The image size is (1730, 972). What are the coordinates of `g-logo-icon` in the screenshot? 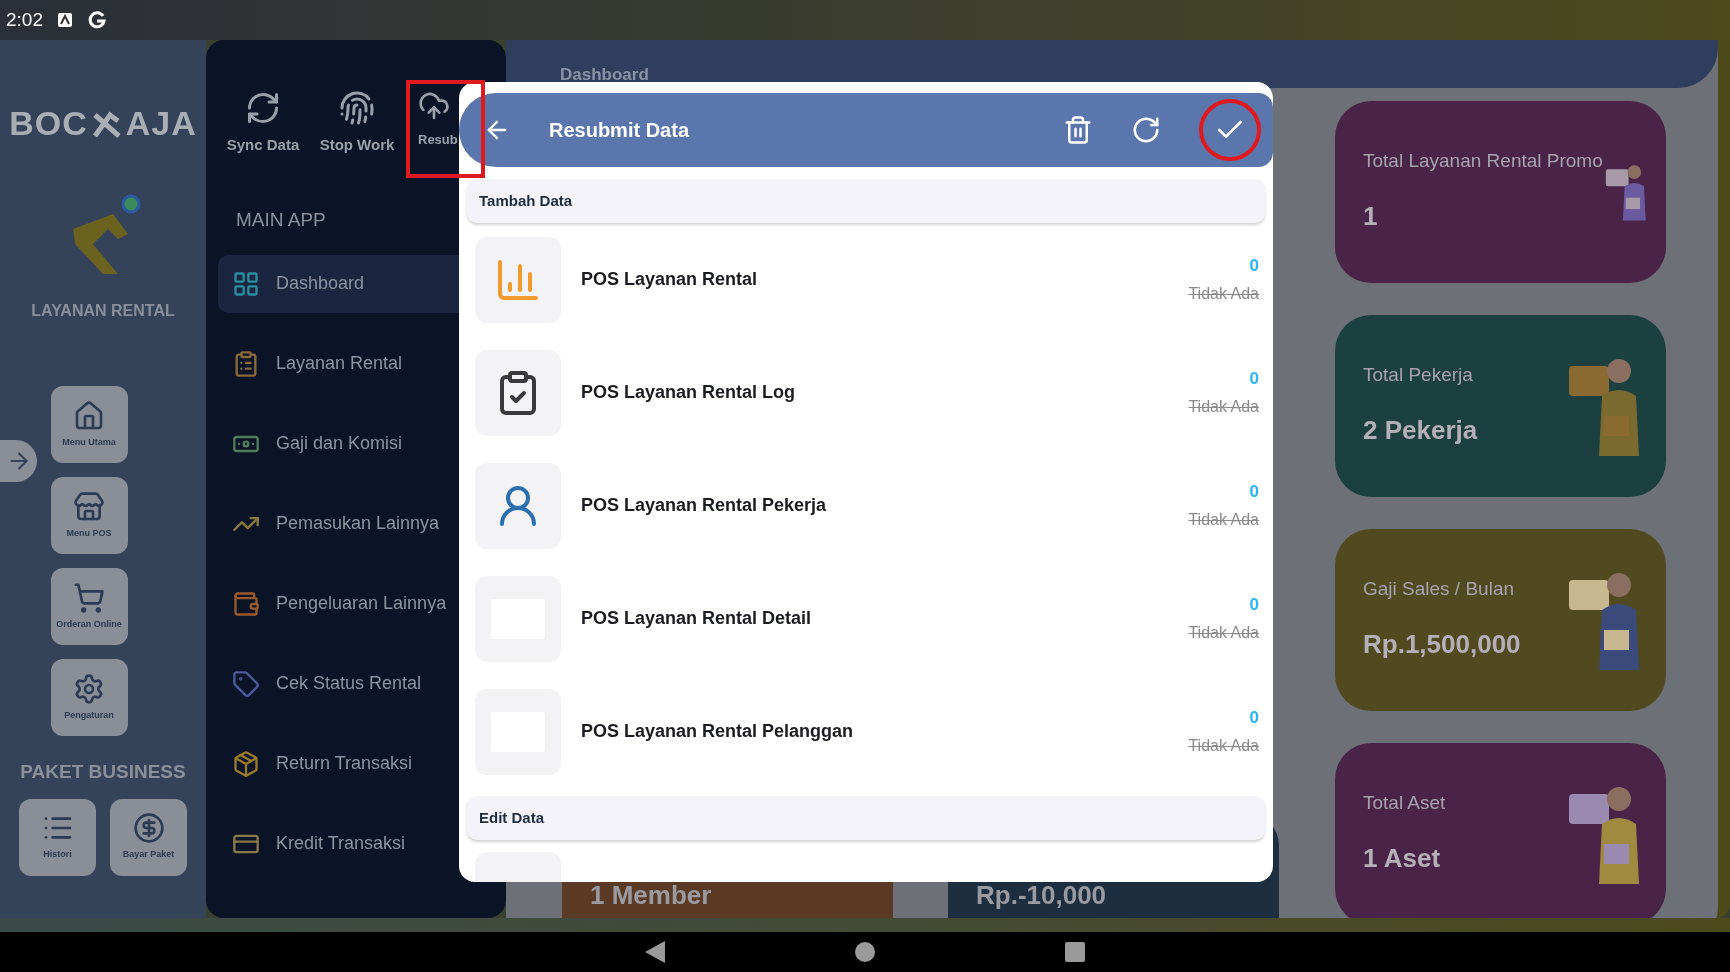 It's located at (97, 20).